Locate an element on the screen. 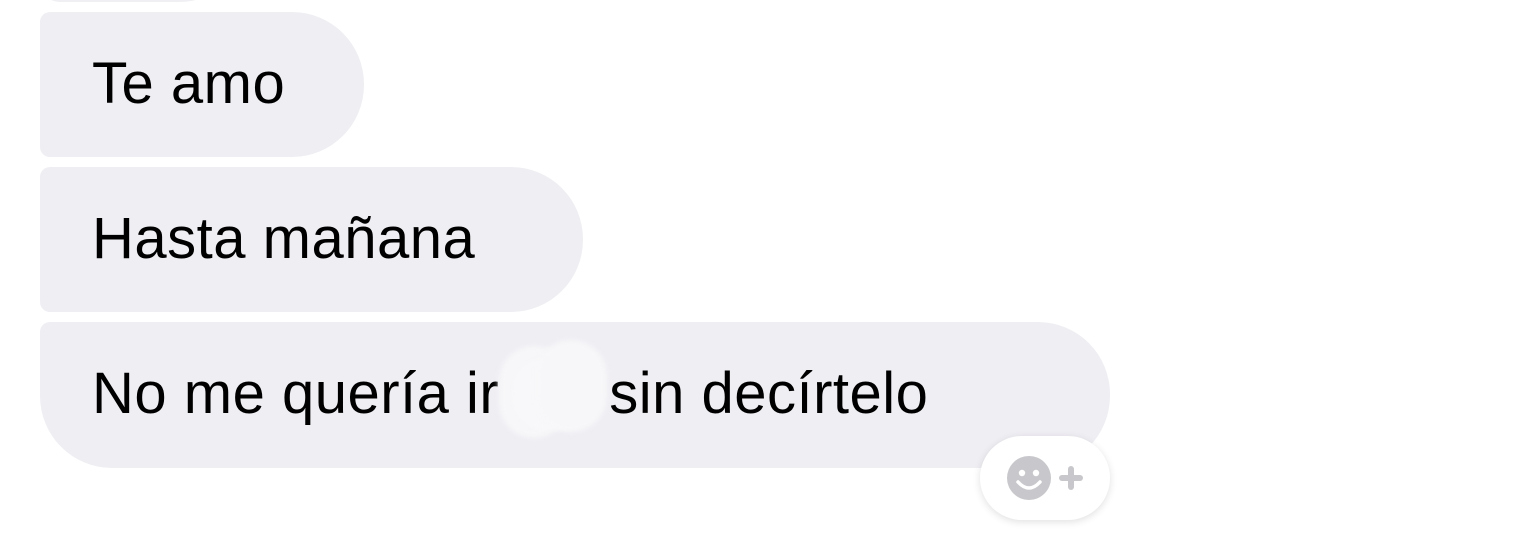  add-reaction-button is located at coordinates (1045, 478).